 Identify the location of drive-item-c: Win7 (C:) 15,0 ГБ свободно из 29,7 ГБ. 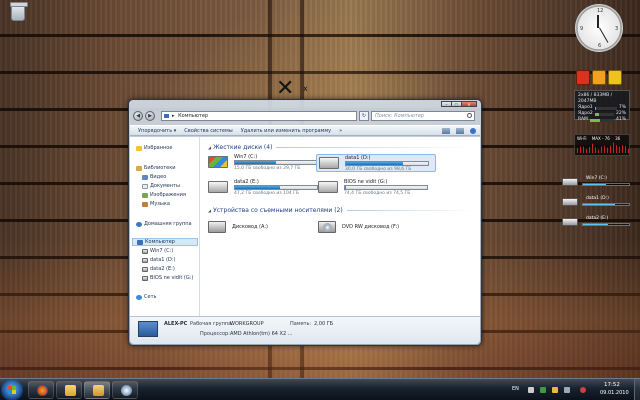
(266, 163).